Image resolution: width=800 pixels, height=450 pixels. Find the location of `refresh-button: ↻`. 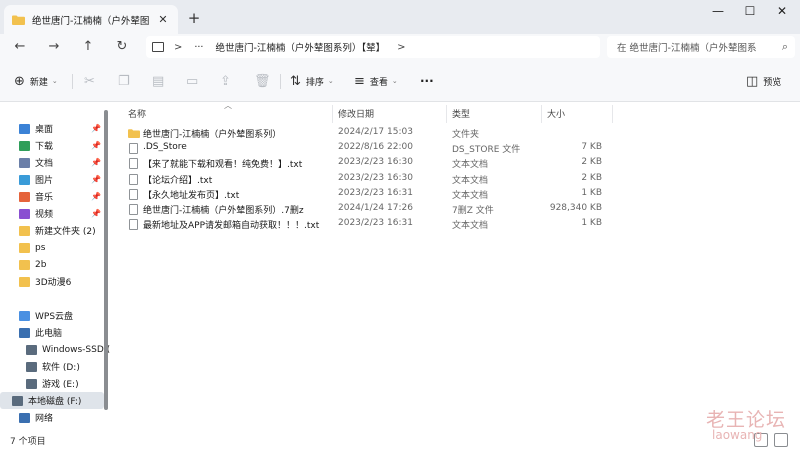

refresh-button: ↻ is located at coordinates (122, 47).